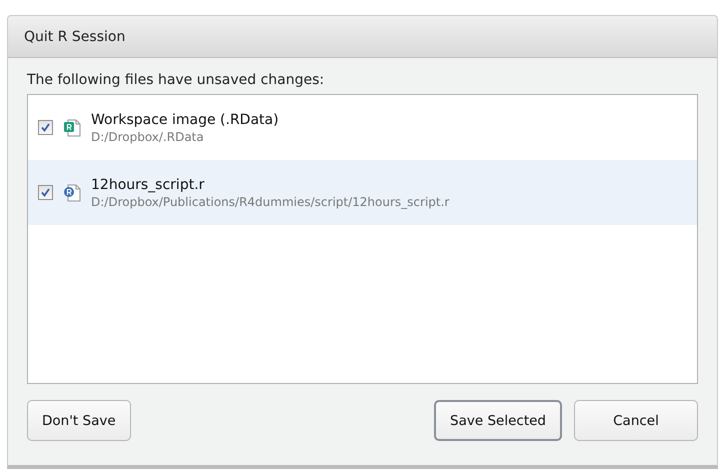 The image size is (724, 475). Describe the element at coordinates (498, 420) in the screenshot. I see `dialog-button: Save Selected` at that location.